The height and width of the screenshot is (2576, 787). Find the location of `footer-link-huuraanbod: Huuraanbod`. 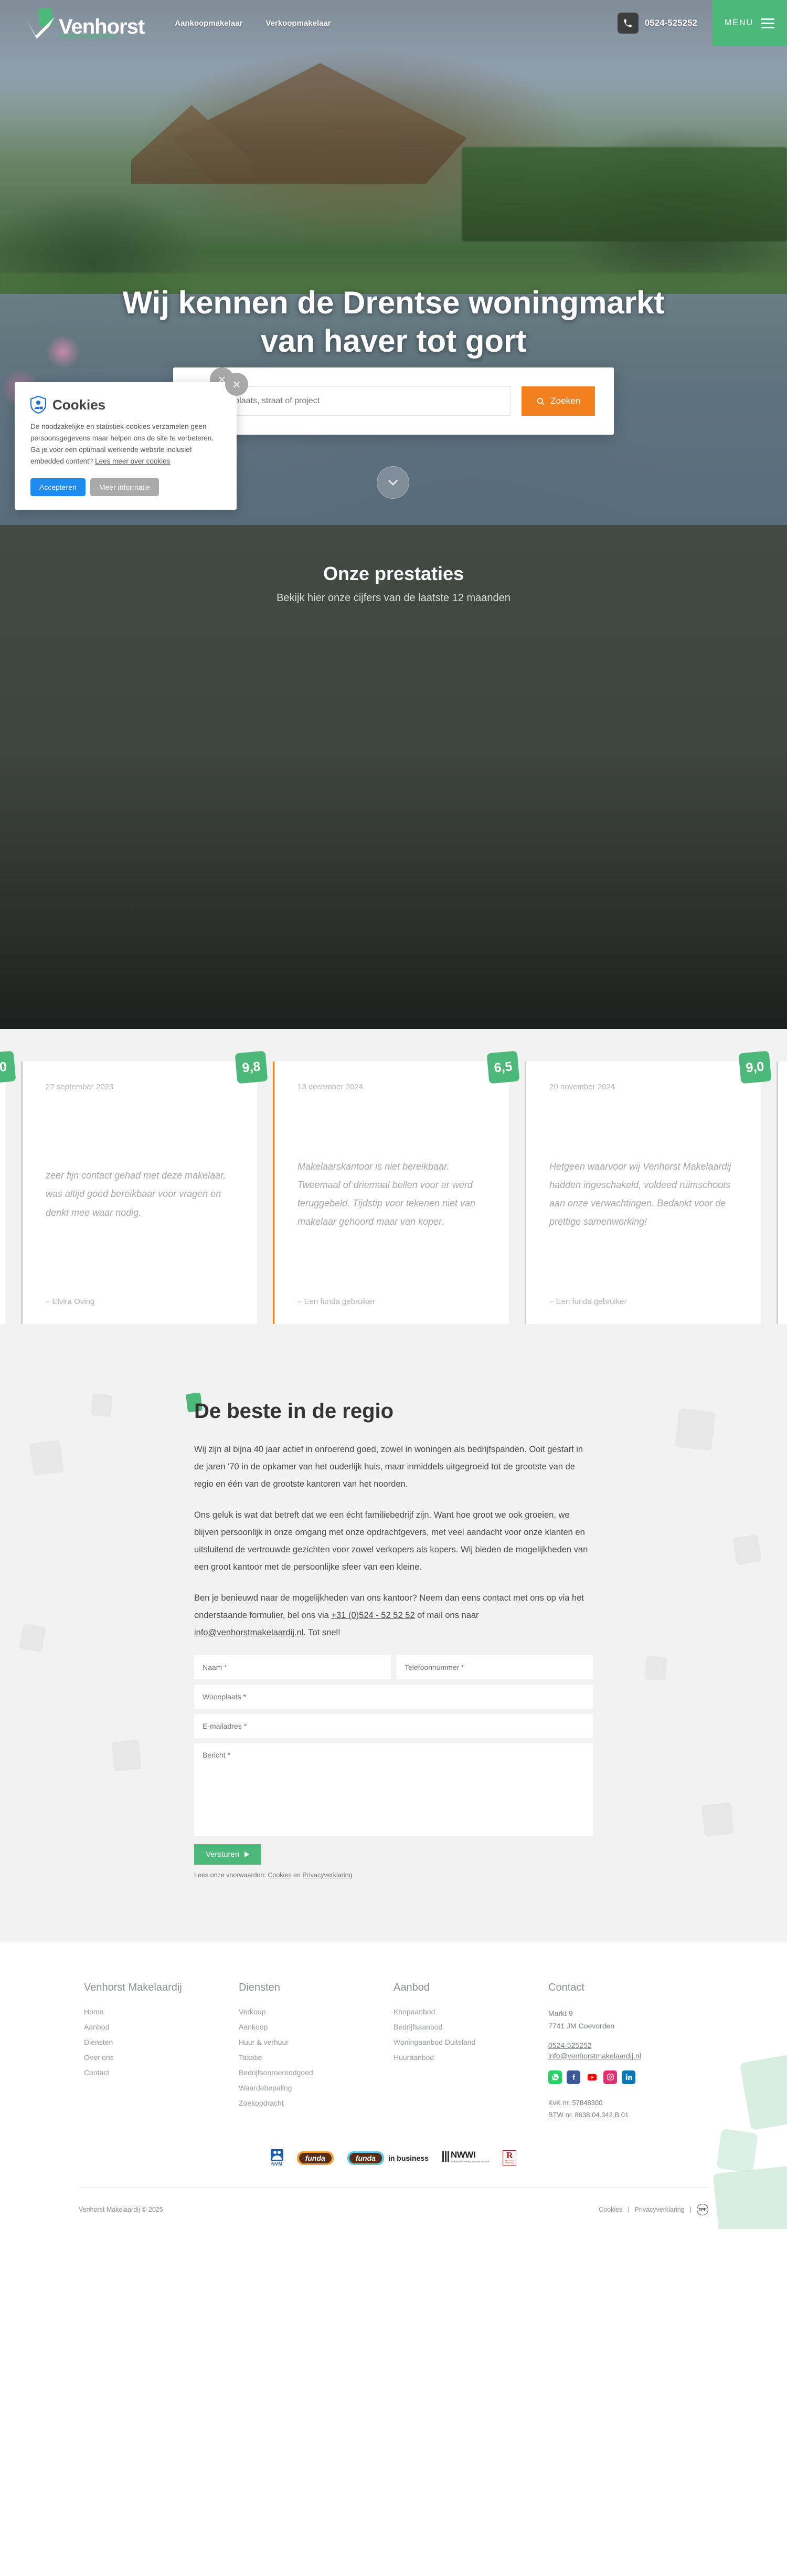

footer-link-huuraanbod: Huuraanbod is located at coordinates (413, 2057).